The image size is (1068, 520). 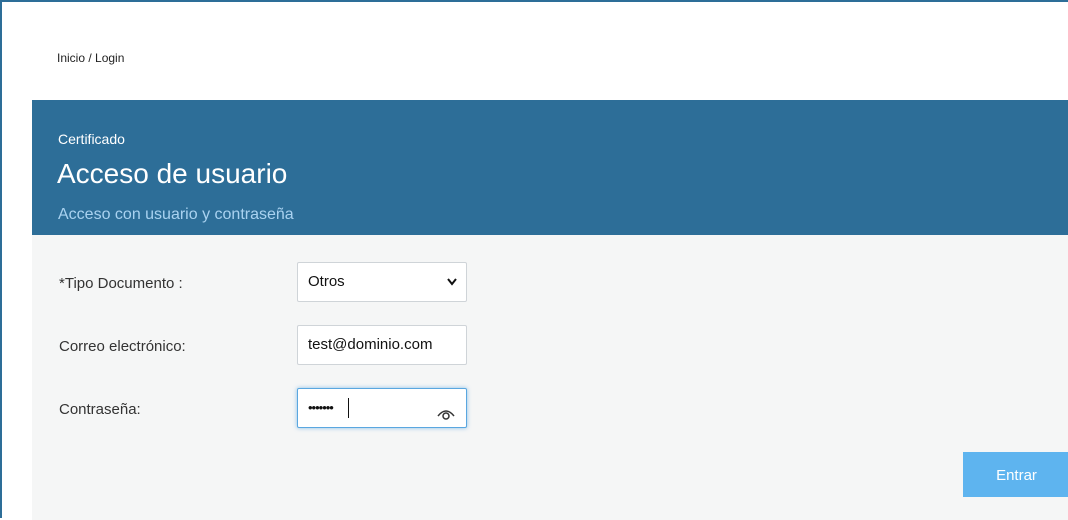 What do you see at coordinates (176, 214) in the screenshot?
I see `page-subtitle: Acceso con usuario y contraseña` at bounding box center [176, 214].